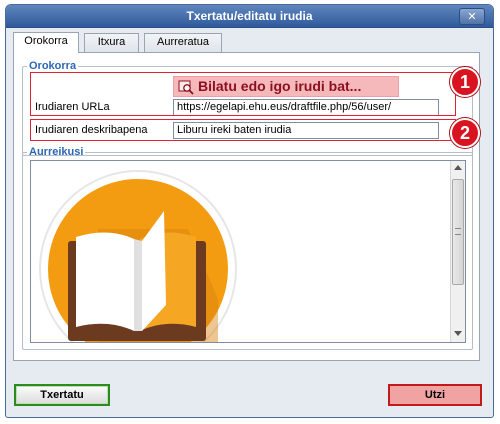 The width and height of the screenshot is (500, 424). What do you see at coordinates (56, 152) in the screenshot?
I see `preview-legend: Aurreikusi` at bounding box center [56, 152].